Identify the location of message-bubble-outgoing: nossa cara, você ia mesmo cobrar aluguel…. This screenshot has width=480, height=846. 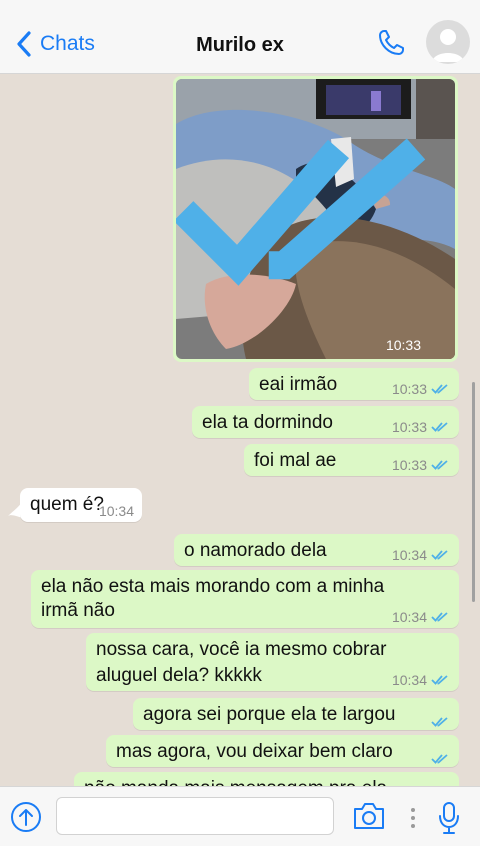
(272, 662).